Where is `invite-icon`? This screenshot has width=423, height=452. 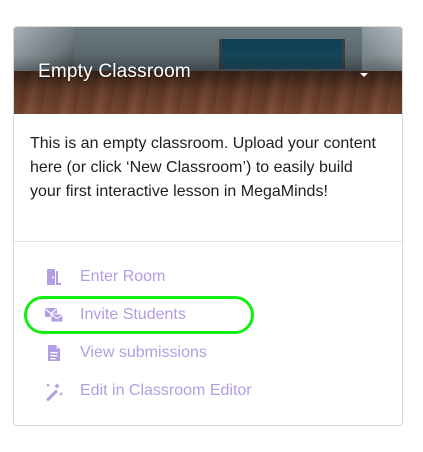
invite-icon is located at coordinates (54, 315).